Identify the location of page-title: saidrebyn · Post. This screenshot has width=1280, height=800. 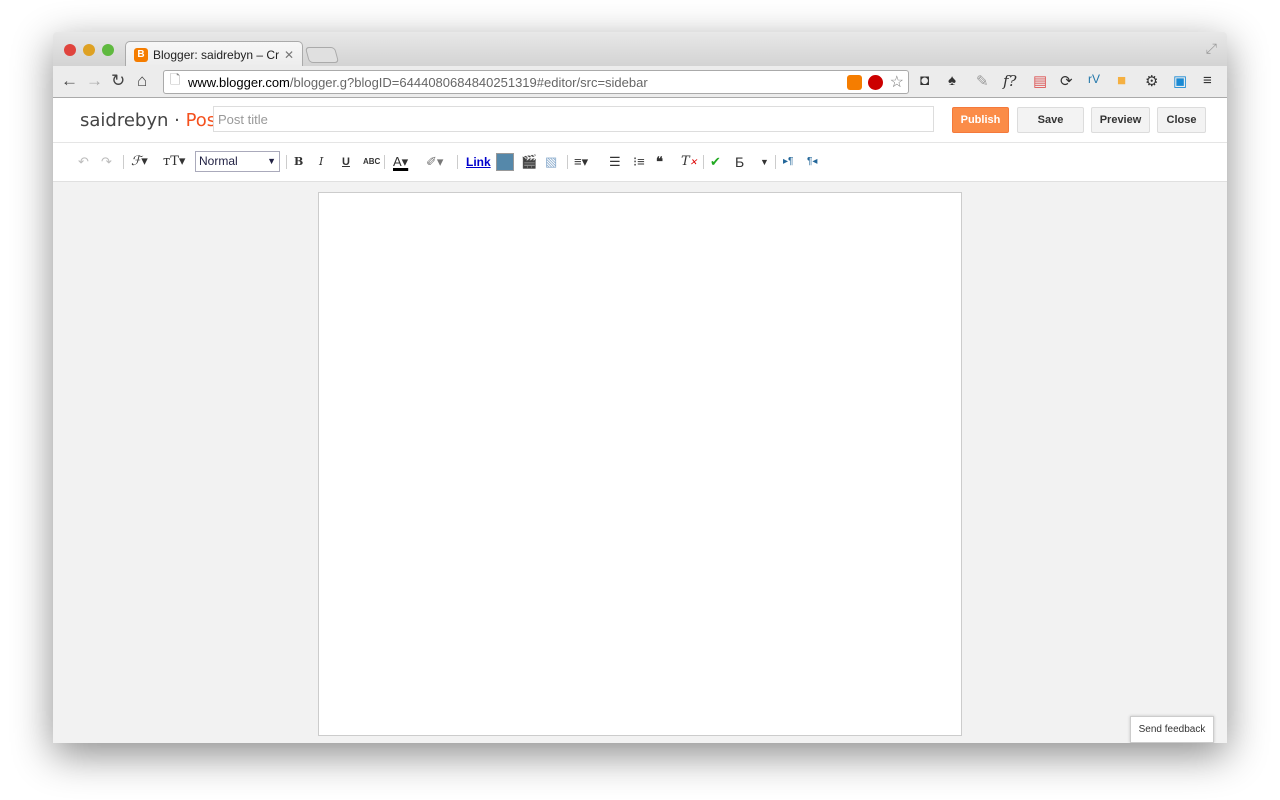
(151, 120).